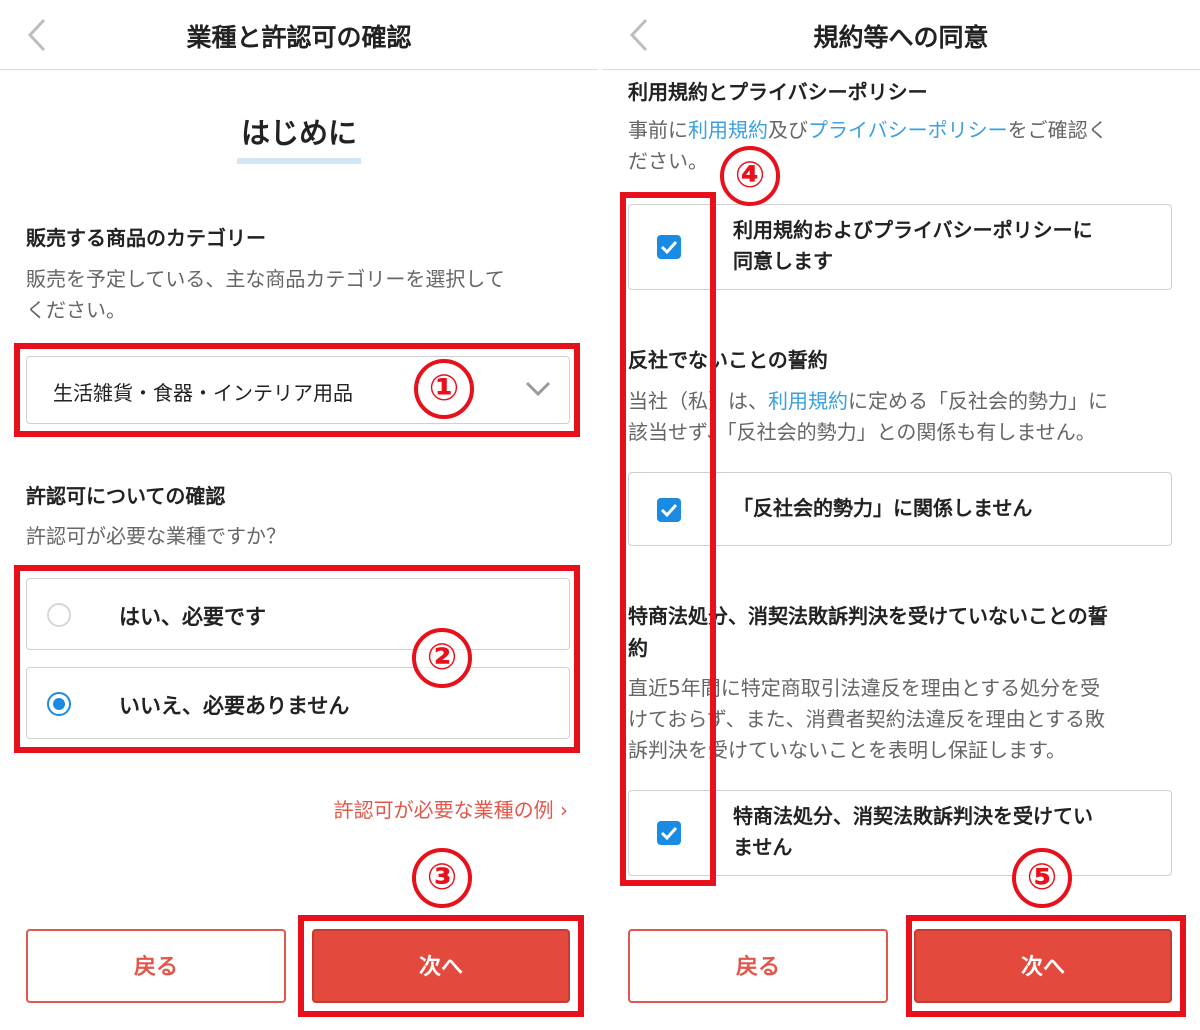 Image resolution: width=1200 pixels, height=1030 pixels. Describe the element at coordinates (913, 816) in the screenshot. I see `tokusho-check-text-line1: 特商法処分、消契法敗訴判決を受けてい` at that location.